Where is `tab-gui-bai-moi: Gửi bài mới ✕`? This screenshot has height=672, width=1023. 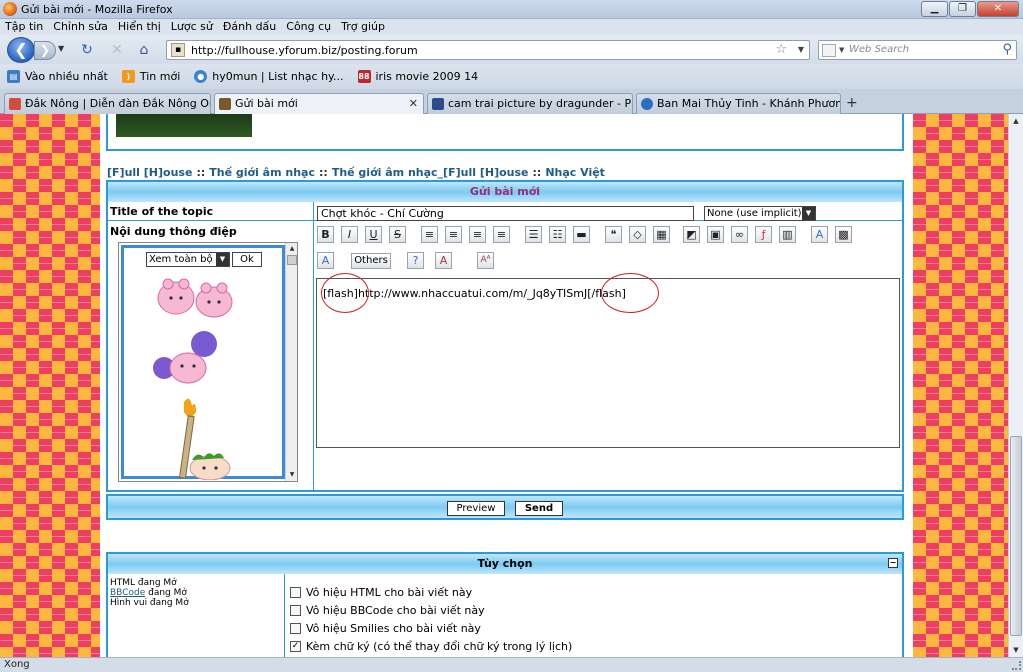
tab-gui-bai-moi: Gửi bài mới ✕ is located at coordinates (319, 104).